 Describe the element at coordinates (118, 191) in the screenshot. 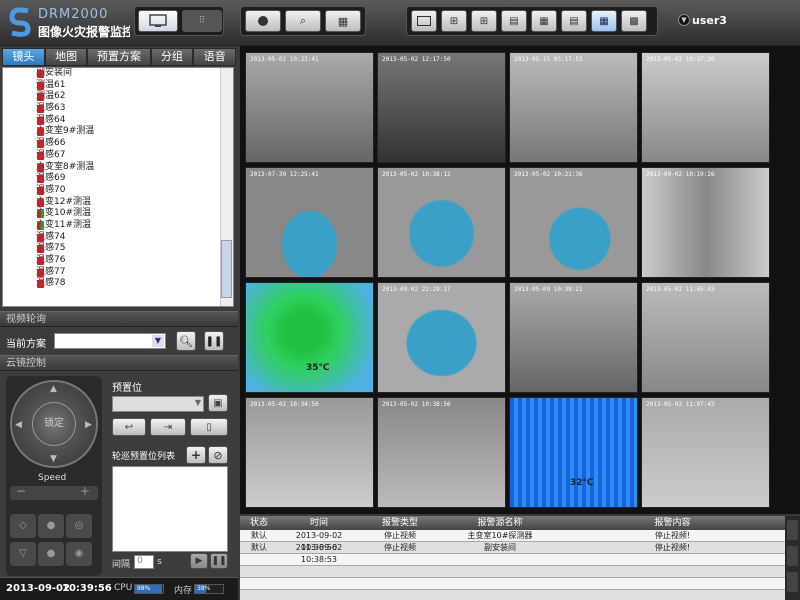

I see `tree-item: 温感70` at that location.